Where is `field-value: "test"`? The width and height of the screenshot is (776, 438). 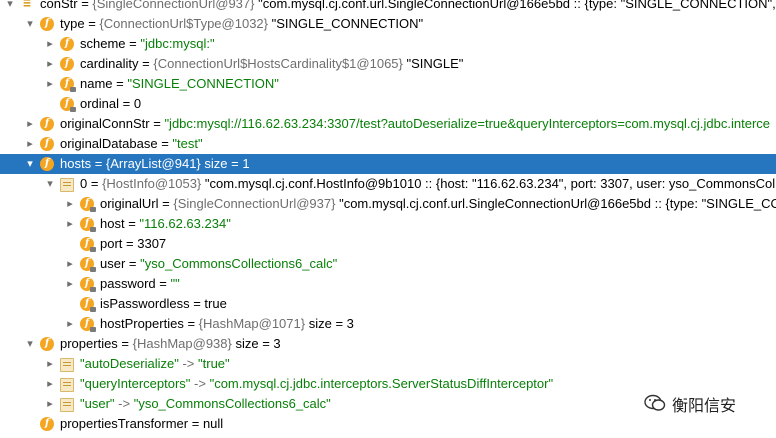
field-value: "test" is located at coordinates (187, 143).